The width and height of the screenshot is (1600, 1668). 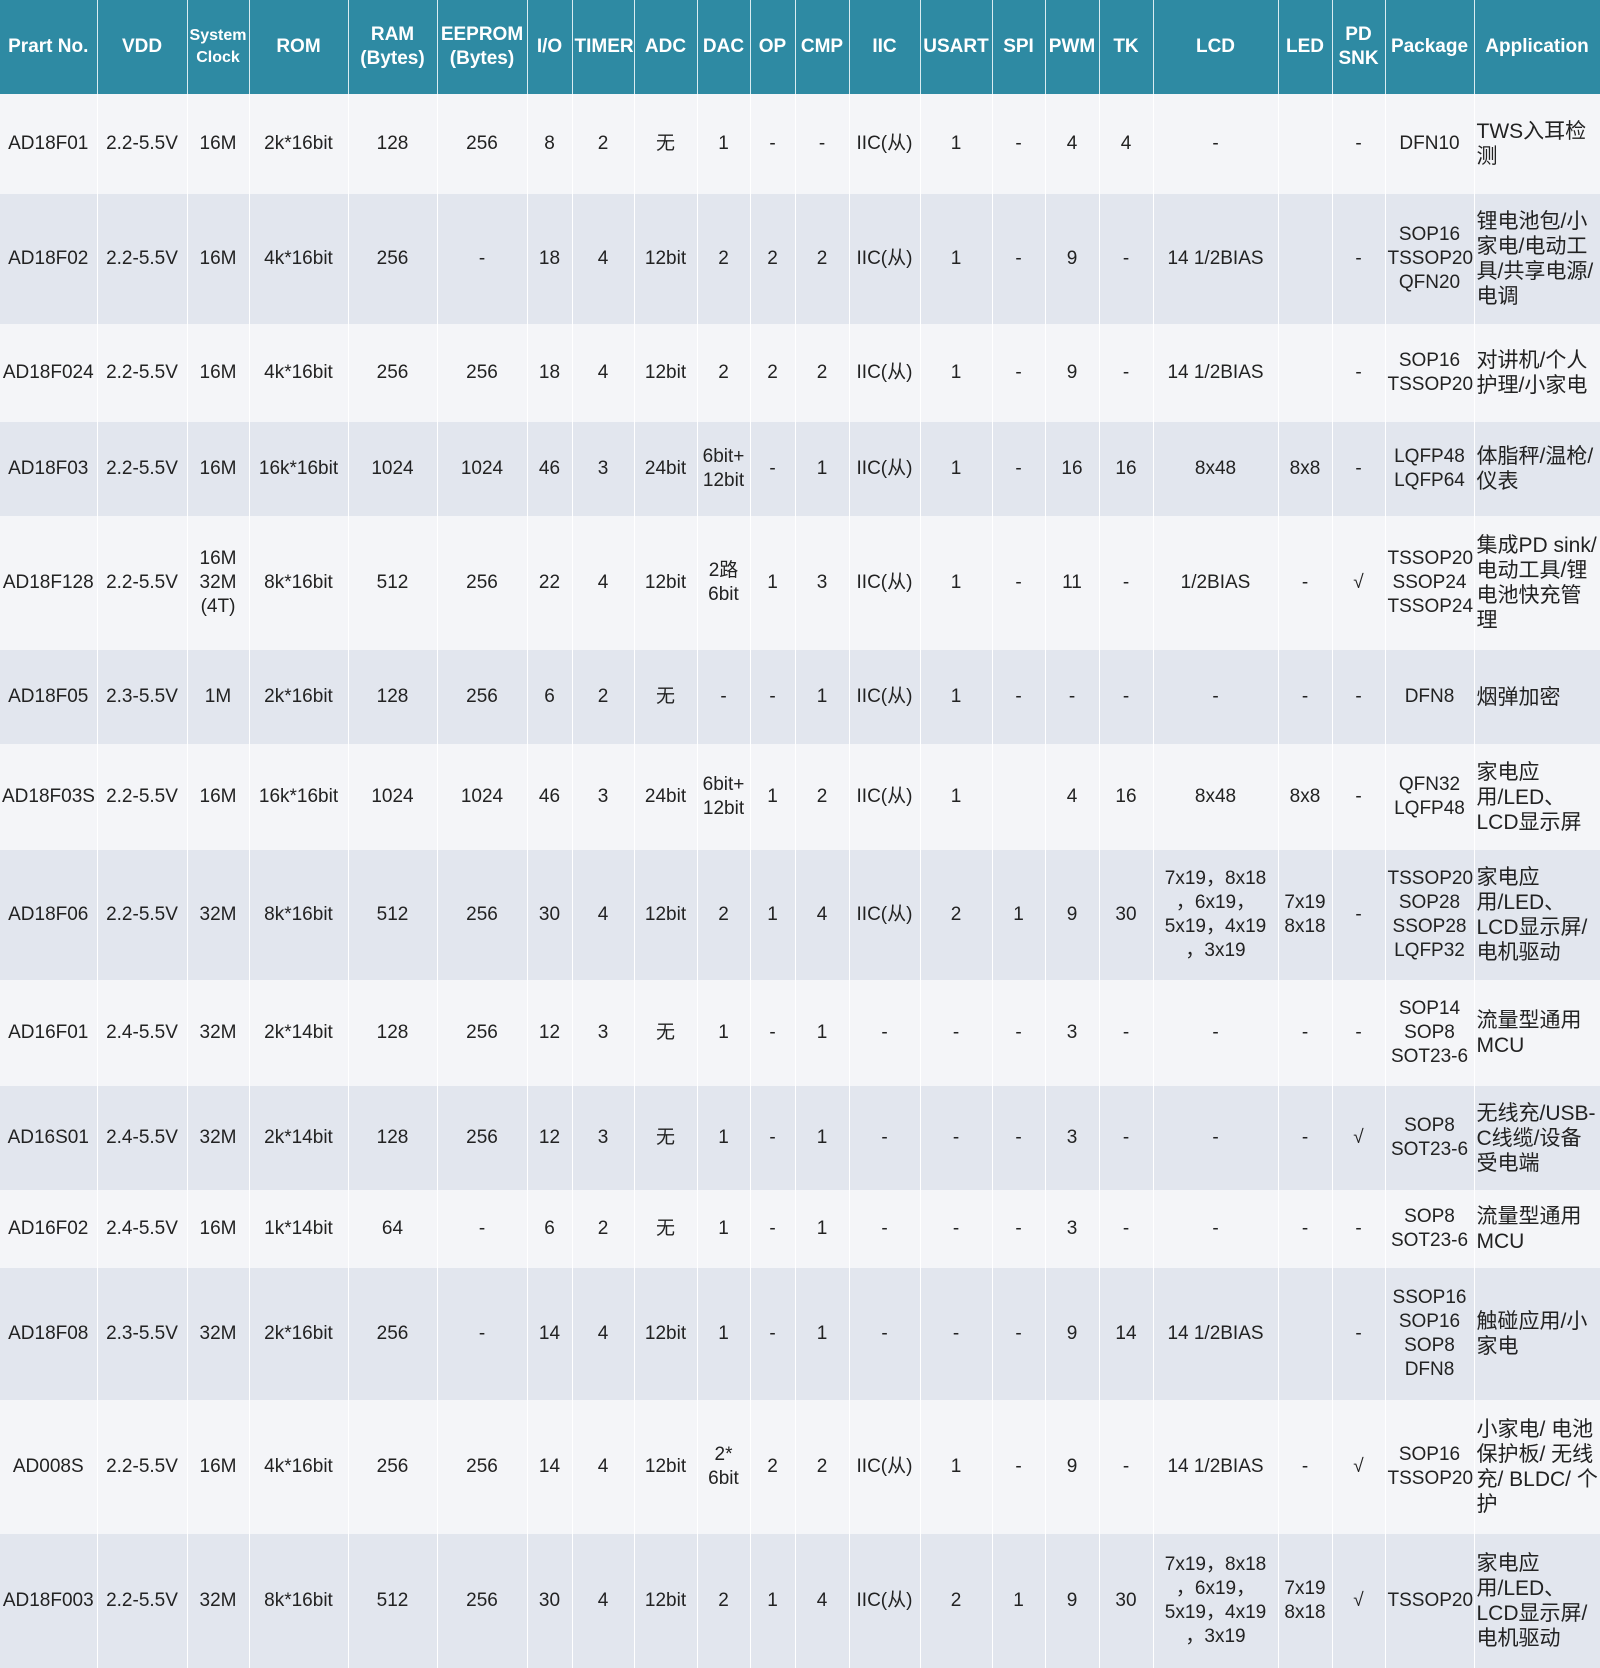 What do you see at coordinates (724, 469) in the screenshot?
I see `cell-dac: 6bit+ 12bit` at bounding box center [724, 469].